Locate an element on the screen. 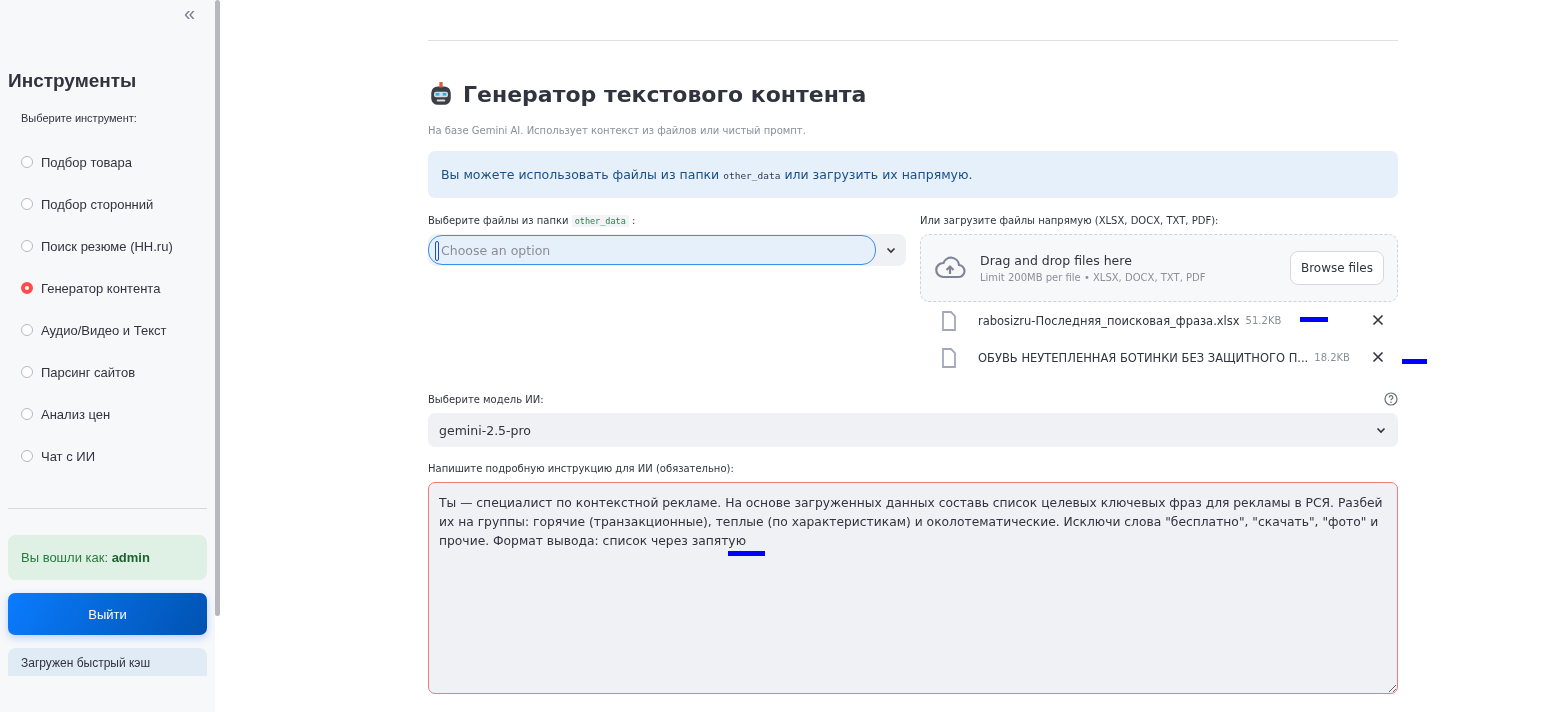 This screenshot has height=712, width=1560. model-select: gemini-2.5-pro is located at coordinates (913, 430).